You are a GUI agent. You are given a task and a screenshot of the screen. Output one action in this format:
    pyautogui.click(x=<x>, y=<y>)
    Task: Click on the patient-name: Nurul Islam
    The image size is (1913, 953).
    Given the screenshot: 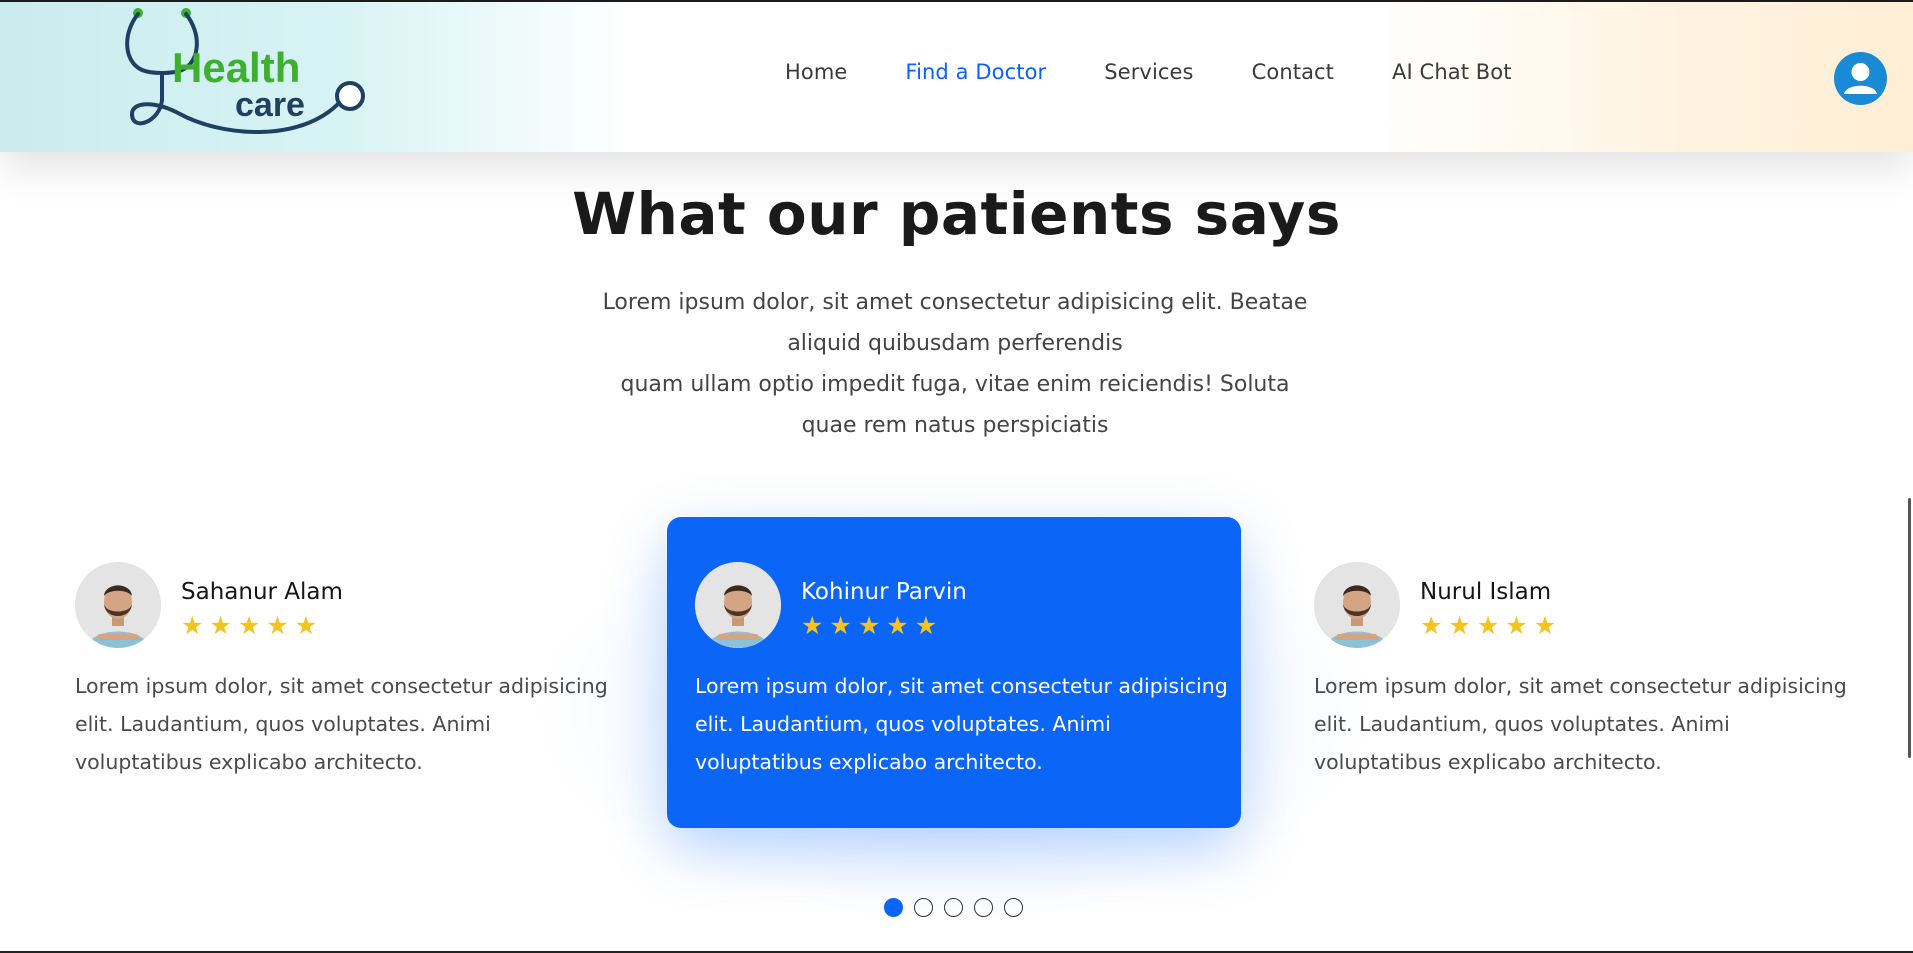 What is the action you would take?
    pyautogui.click(x=1486, y=592)
    